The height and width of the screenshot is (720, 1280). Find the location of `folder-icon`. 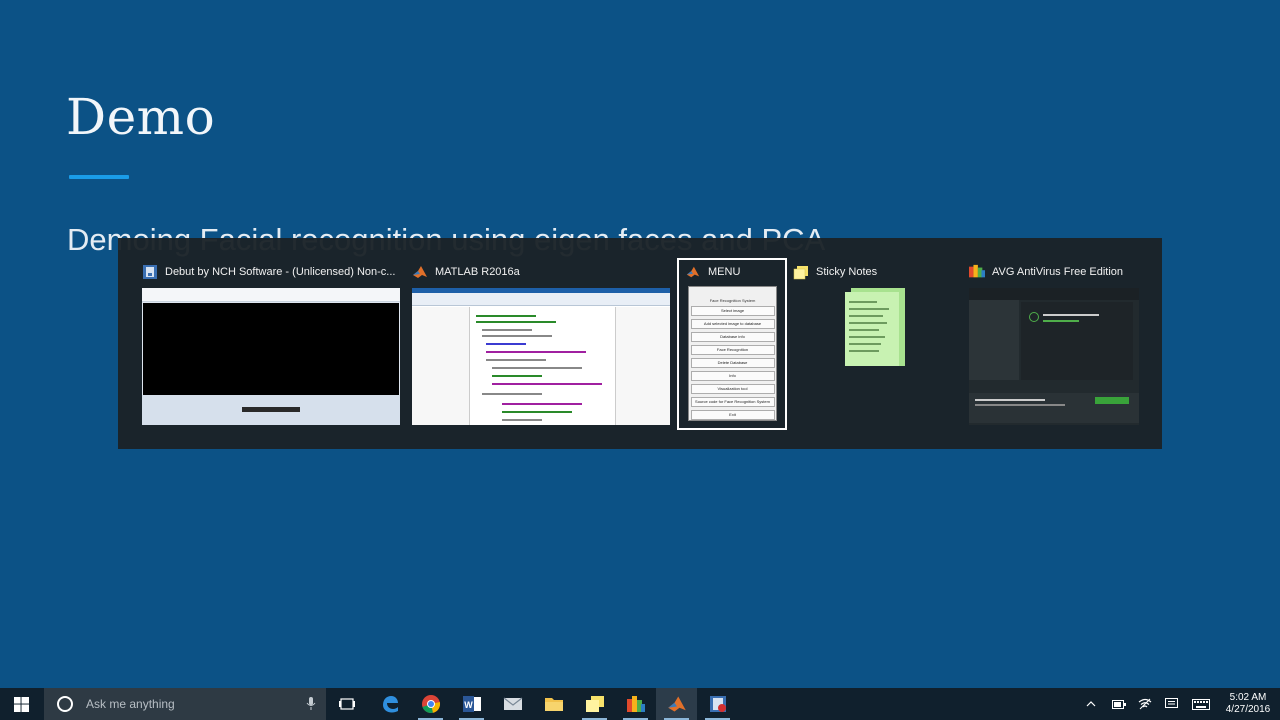

folder-icon is located at coordinates (553, 704).